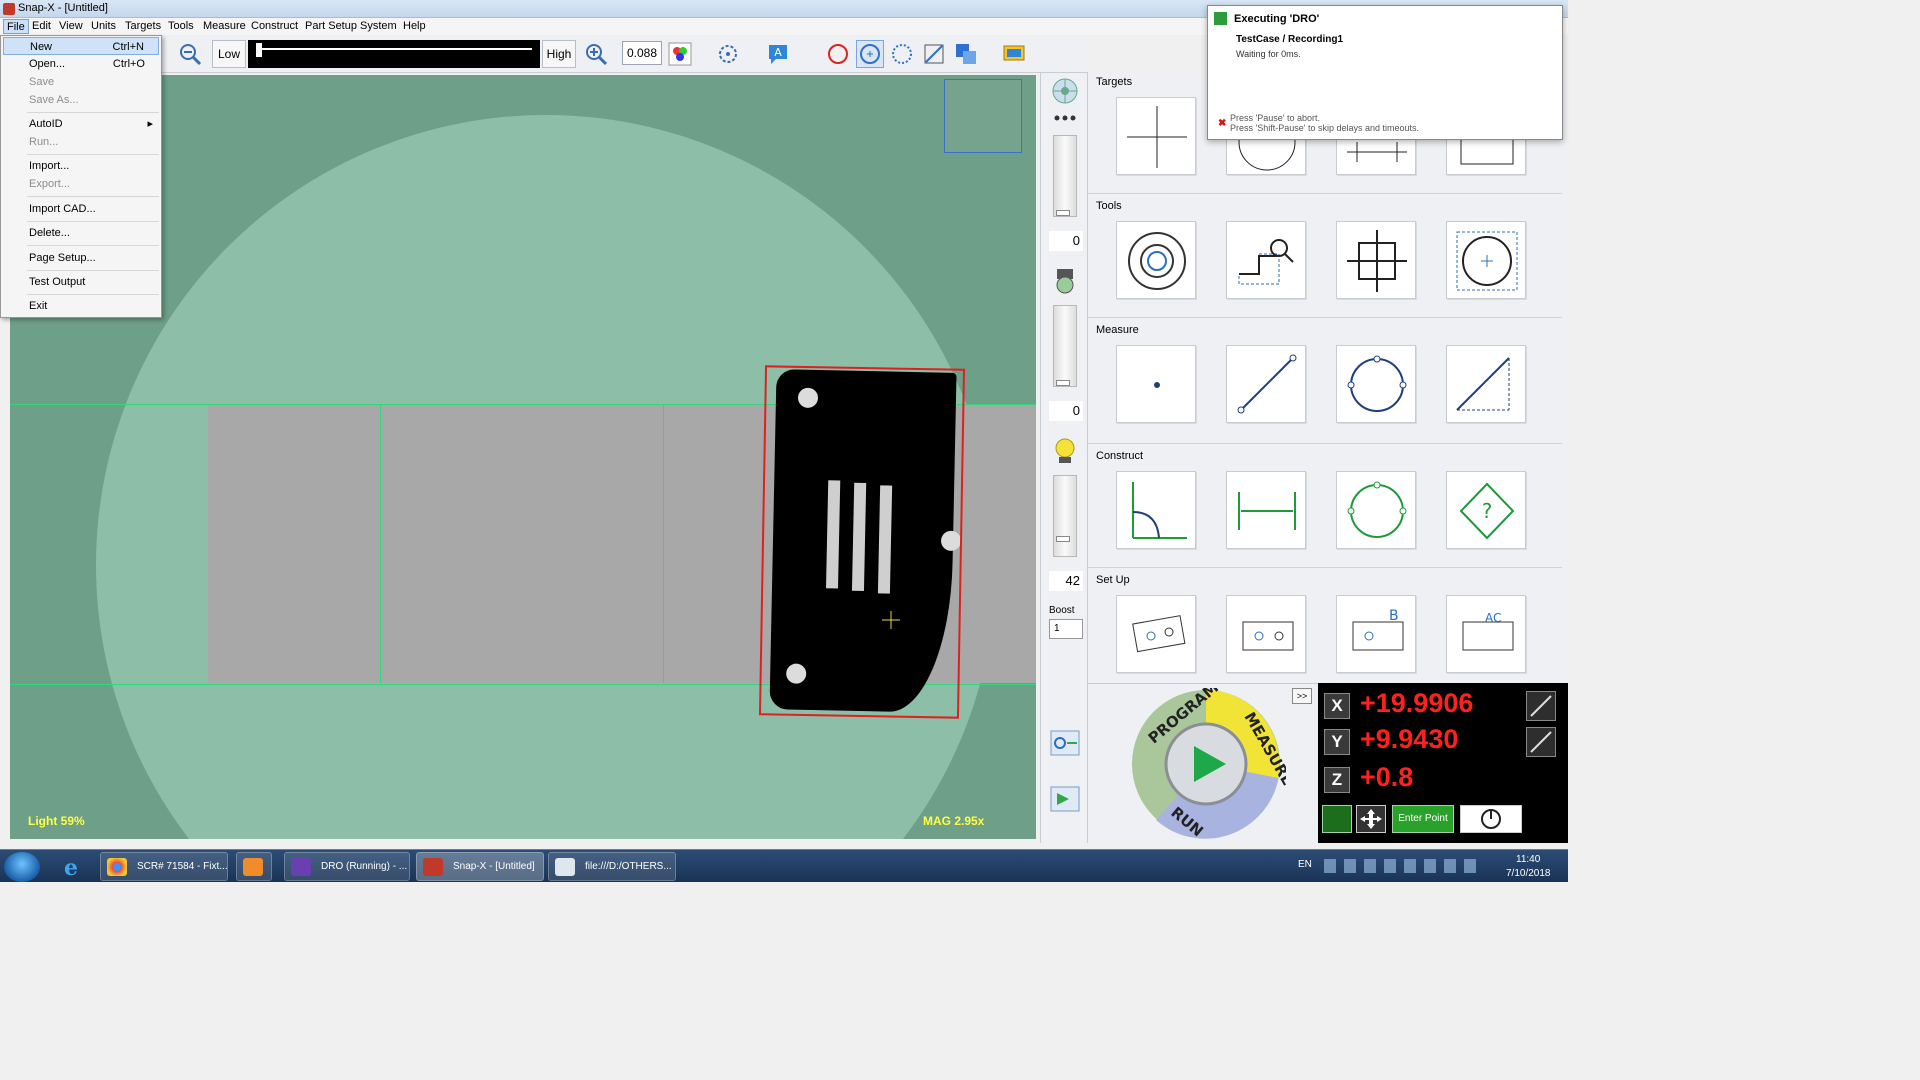 The width and height of the screenshot is (1920, 1080). I want to click on overlay-icon, so click(966, 54).